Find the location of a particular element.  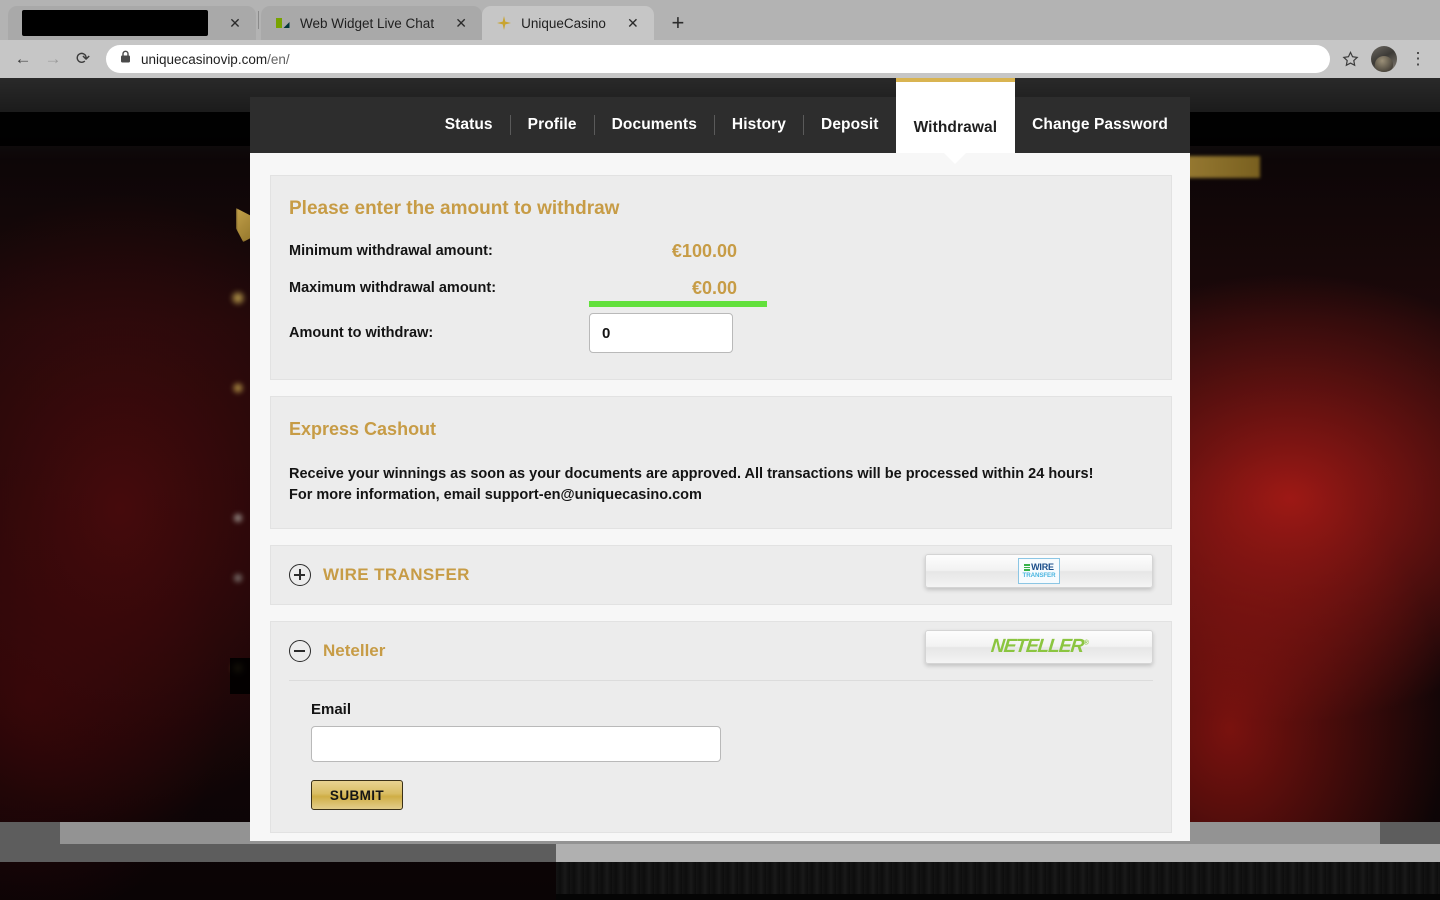

tab-change-password: Change Password is located at coordinates (1102, 125).